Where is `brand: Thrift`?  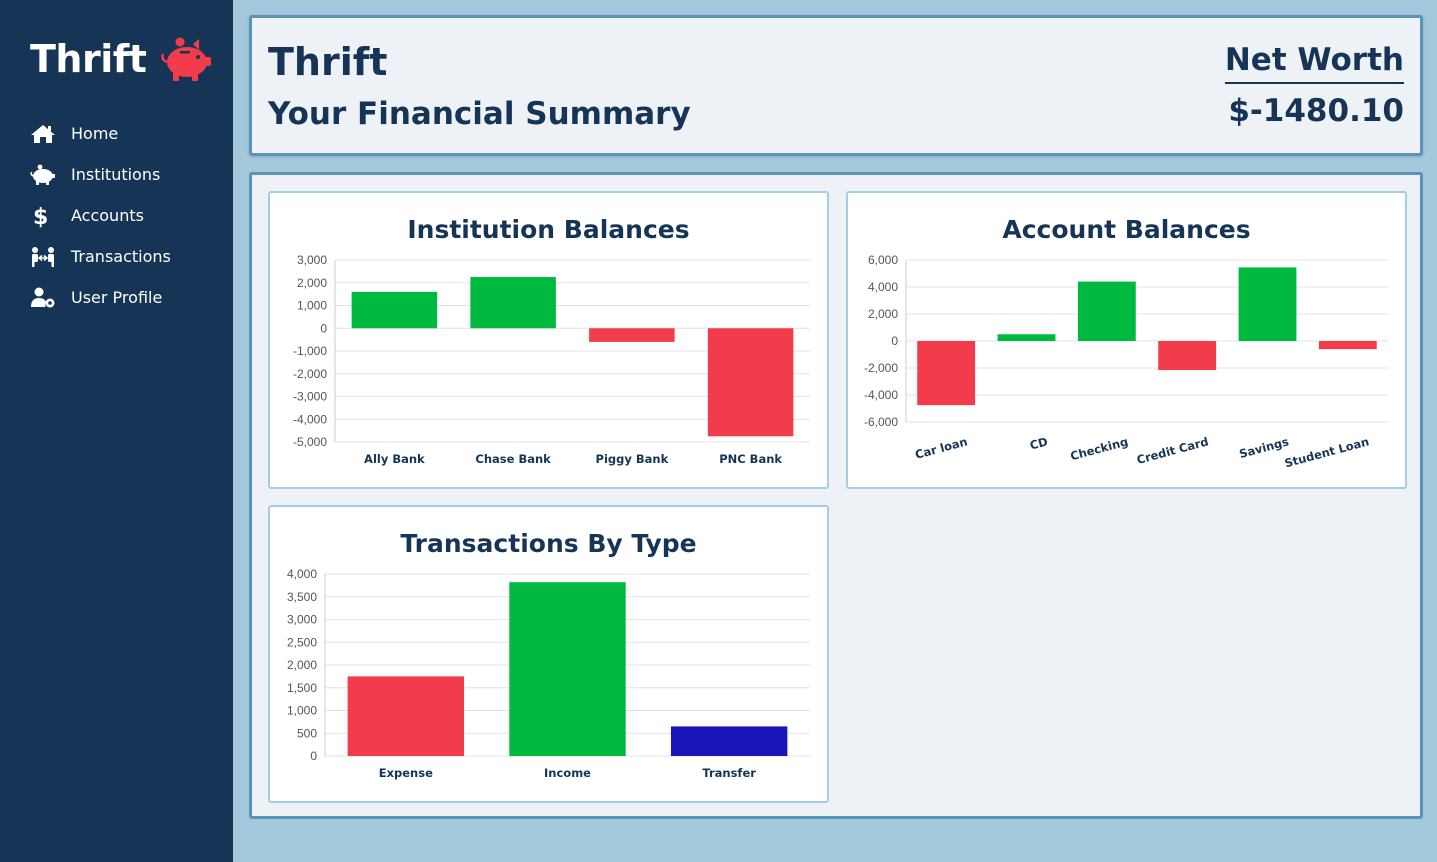 brand: Thrift is located at coordinates (121, 59).